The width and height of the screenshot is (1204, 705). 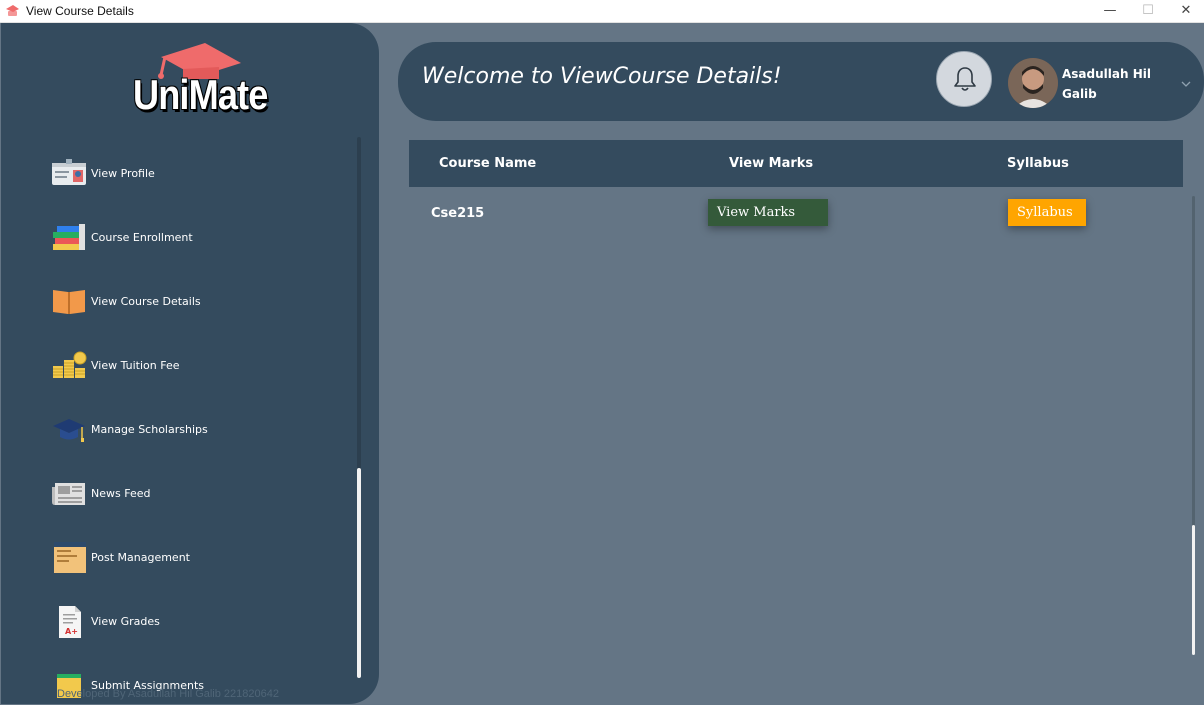 What do you see at coordinates (69, 172) in the screenshot?
I see `id-card-icon` at bounding box center [69, 172].